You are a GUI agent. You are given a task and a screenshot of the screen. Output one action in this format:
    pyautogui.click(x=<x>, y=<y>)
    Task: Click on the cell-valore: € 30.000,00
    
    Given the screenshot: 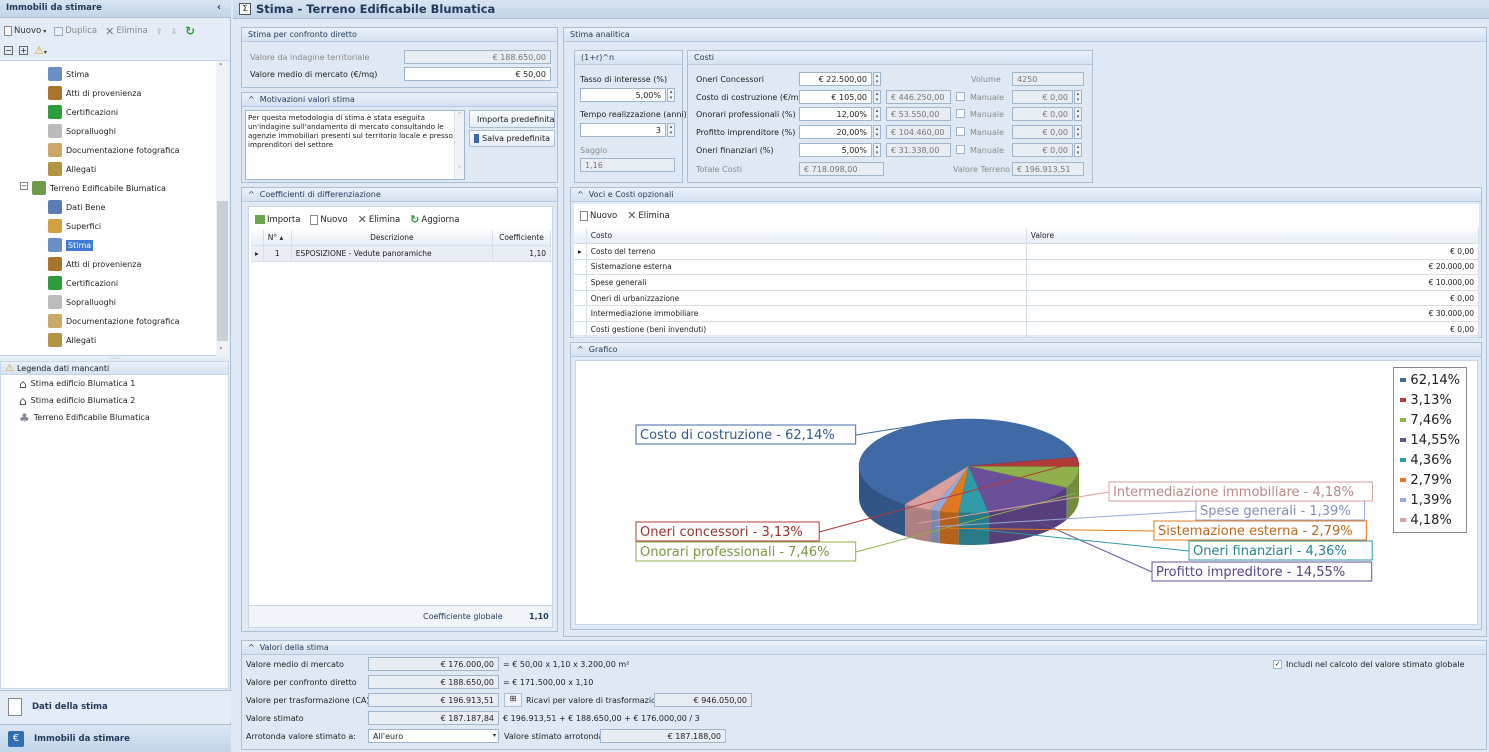 What is the action you would take?
    pyautogui.click(x=1253, y=314)
    